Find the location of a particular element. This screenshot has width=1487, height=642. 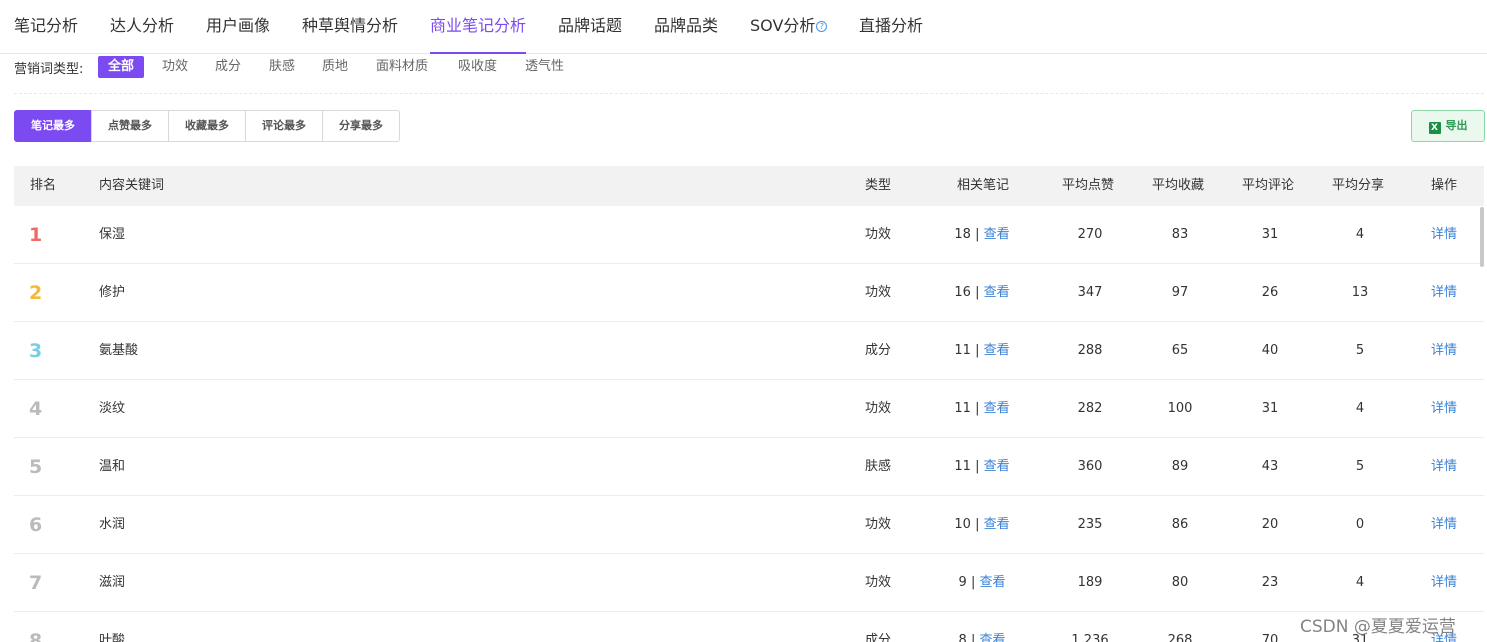

table-row: 5 温和 肤感 11 | 查看 360 89 43 5 详情 is located at coordinates (749, 467).